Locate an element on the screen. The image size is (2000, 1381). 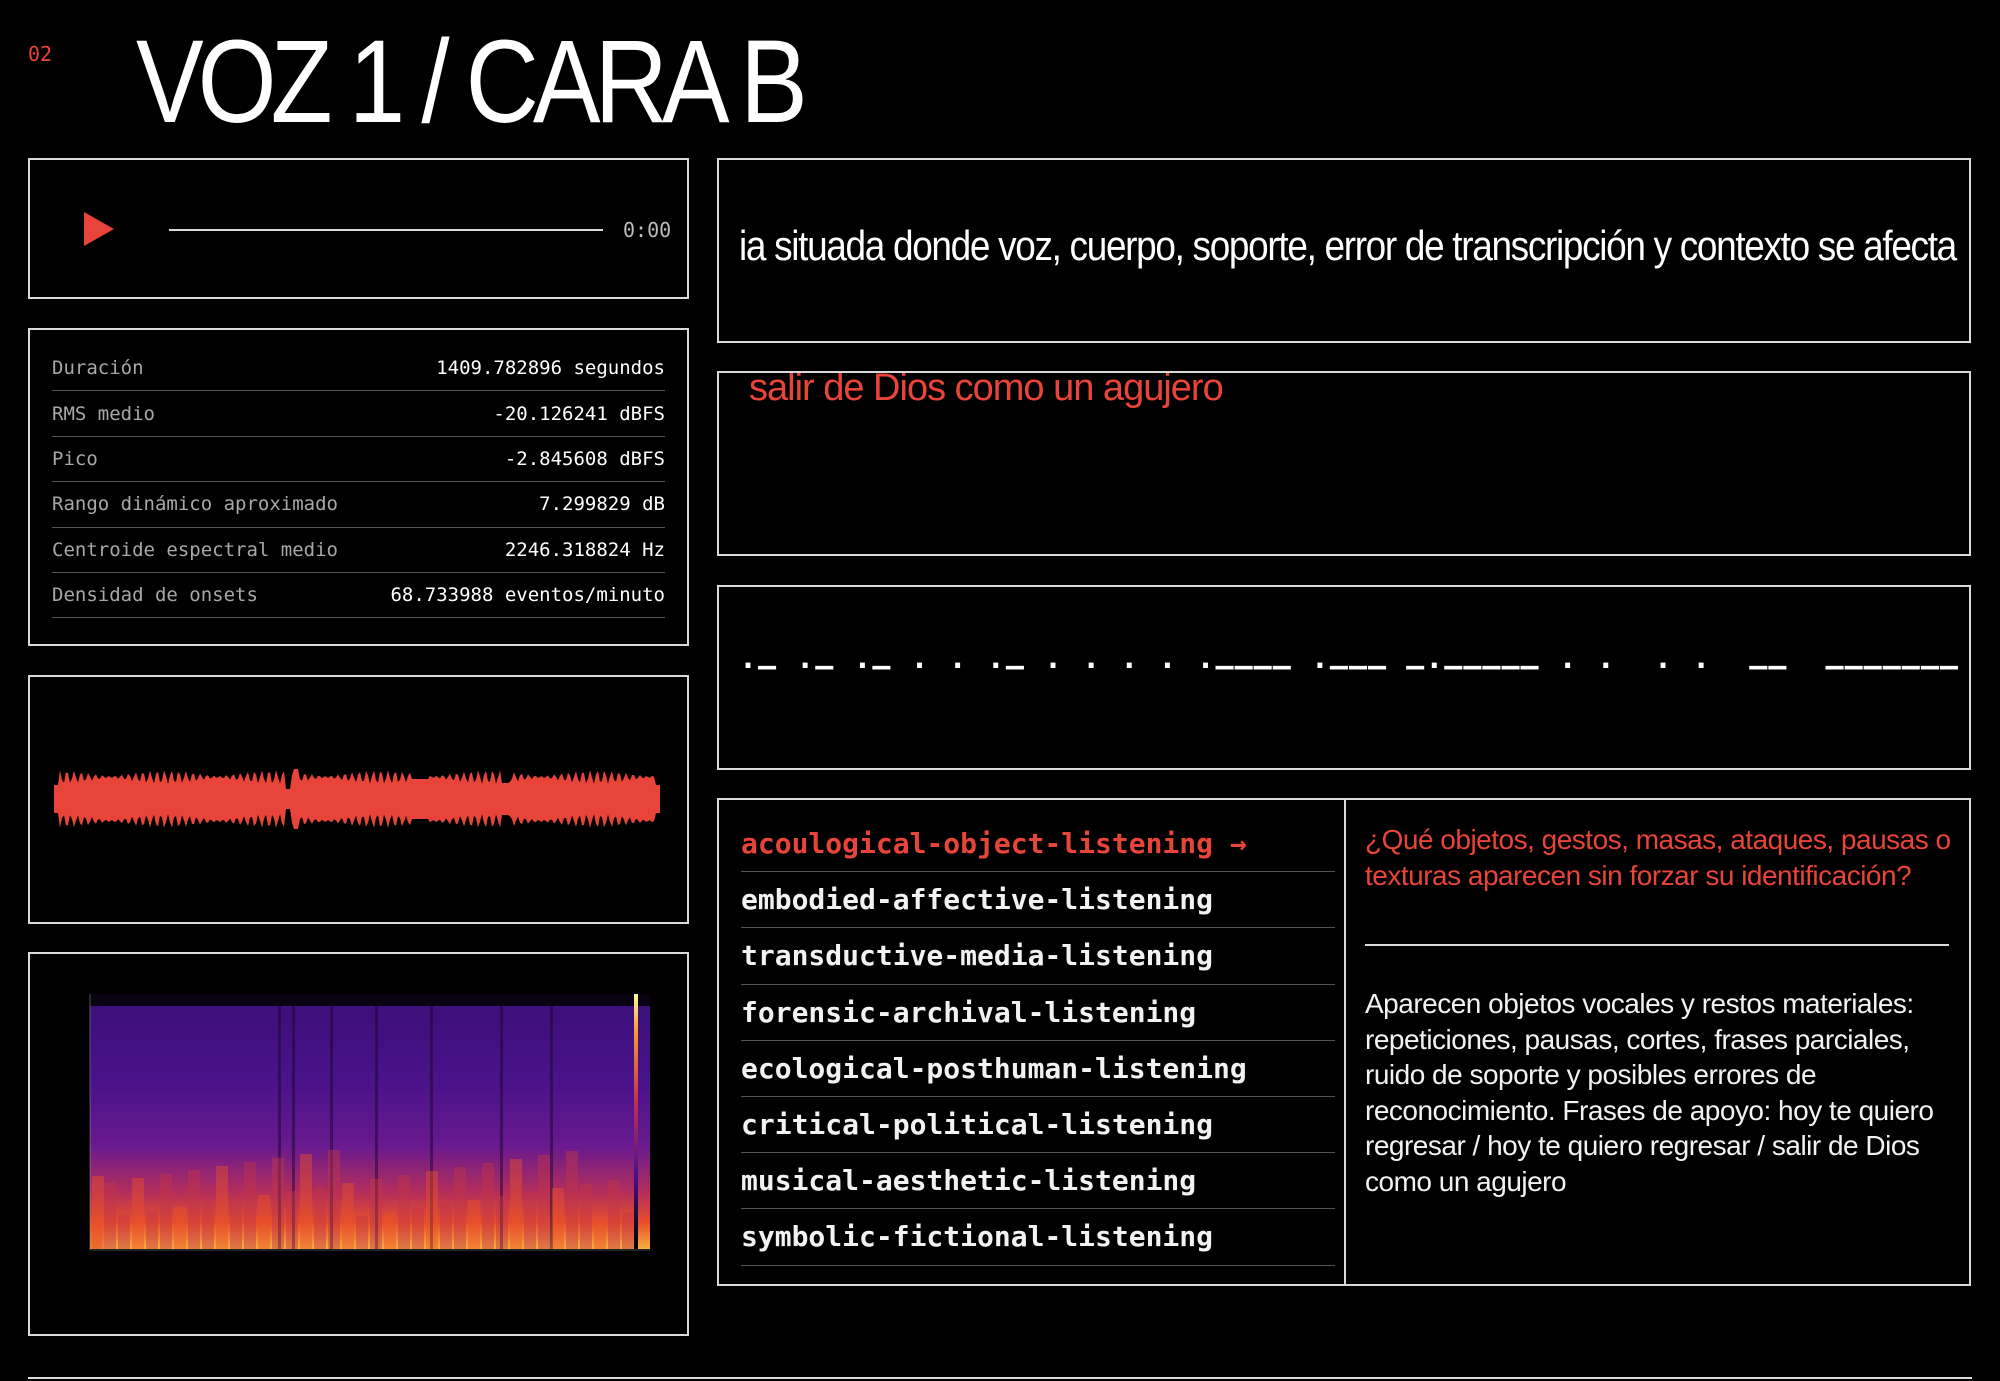
time-readout: 0:00 is located at coordinates (647, 230).